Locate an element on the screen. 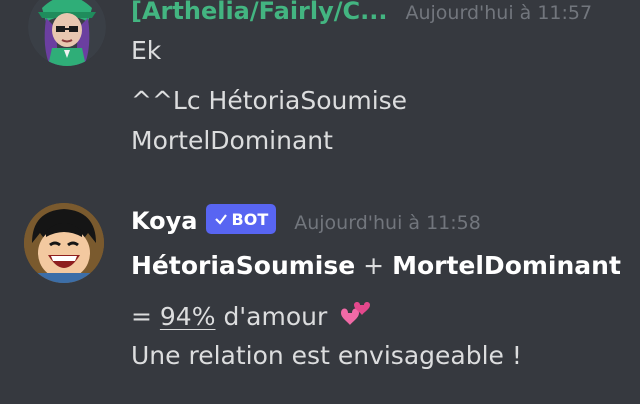  love-text: d'amour is located at coordinates (275, 316).